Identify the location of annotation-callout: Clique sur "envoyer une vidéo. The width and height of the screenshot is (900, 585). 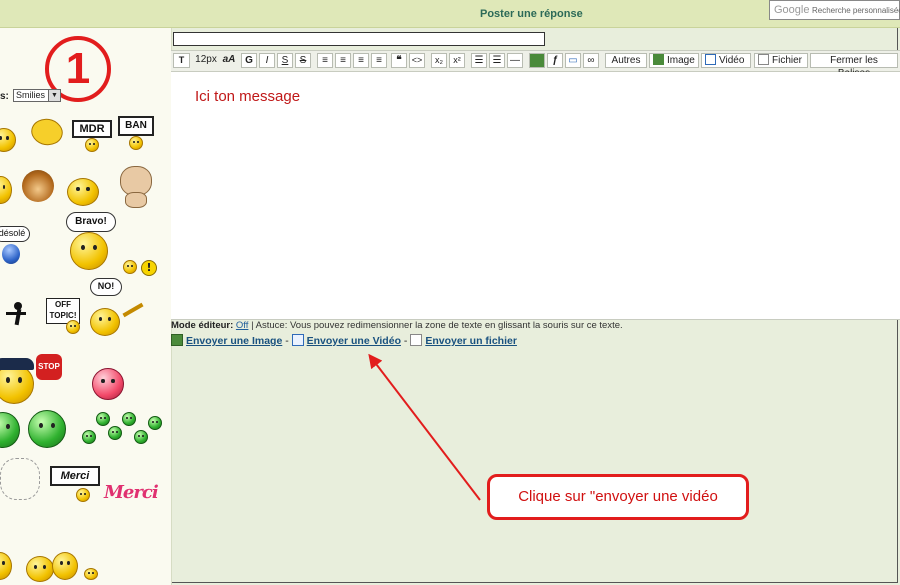
(618, 497).